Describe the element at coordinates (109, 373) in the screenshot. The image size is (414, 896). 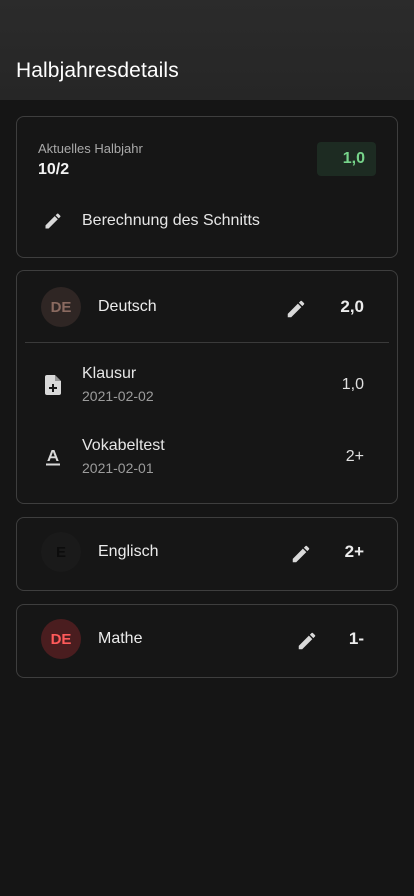
I see `exam-title: Klausur` at that location.